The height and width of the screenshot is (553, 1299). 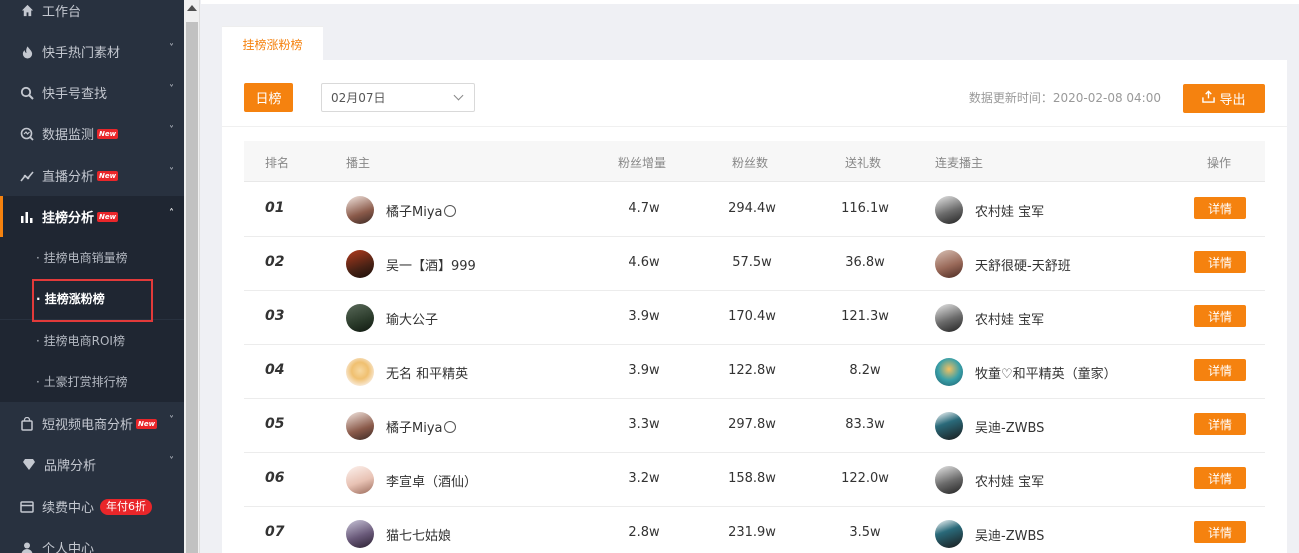 I want to click on sidebar-item-hot-material: 快手热门素材 ˅, so click(x=92, y=51).